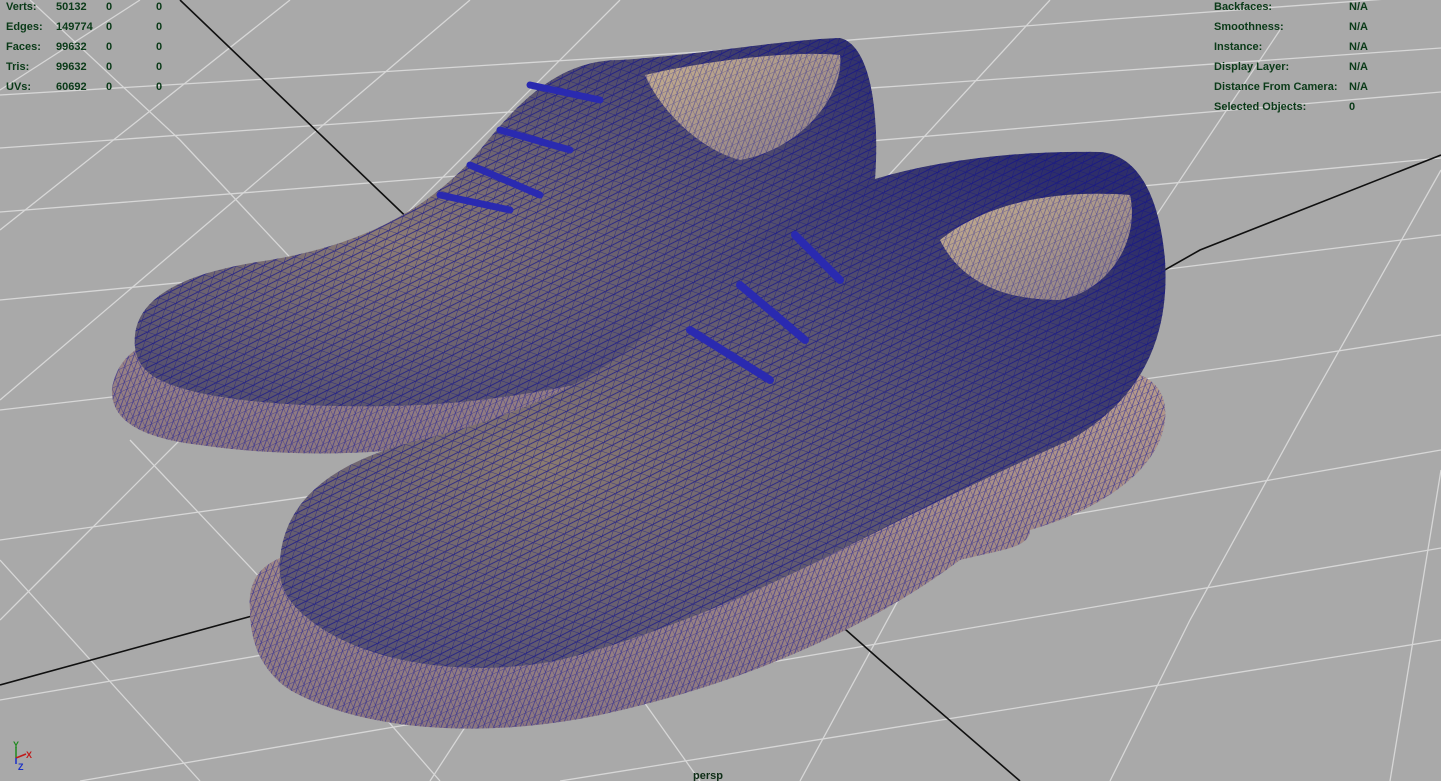 The image size is (1441, 781). Describe the element at coordinates (708, 775) in the screenshot. I see `camera-name-label: persp` at that location.